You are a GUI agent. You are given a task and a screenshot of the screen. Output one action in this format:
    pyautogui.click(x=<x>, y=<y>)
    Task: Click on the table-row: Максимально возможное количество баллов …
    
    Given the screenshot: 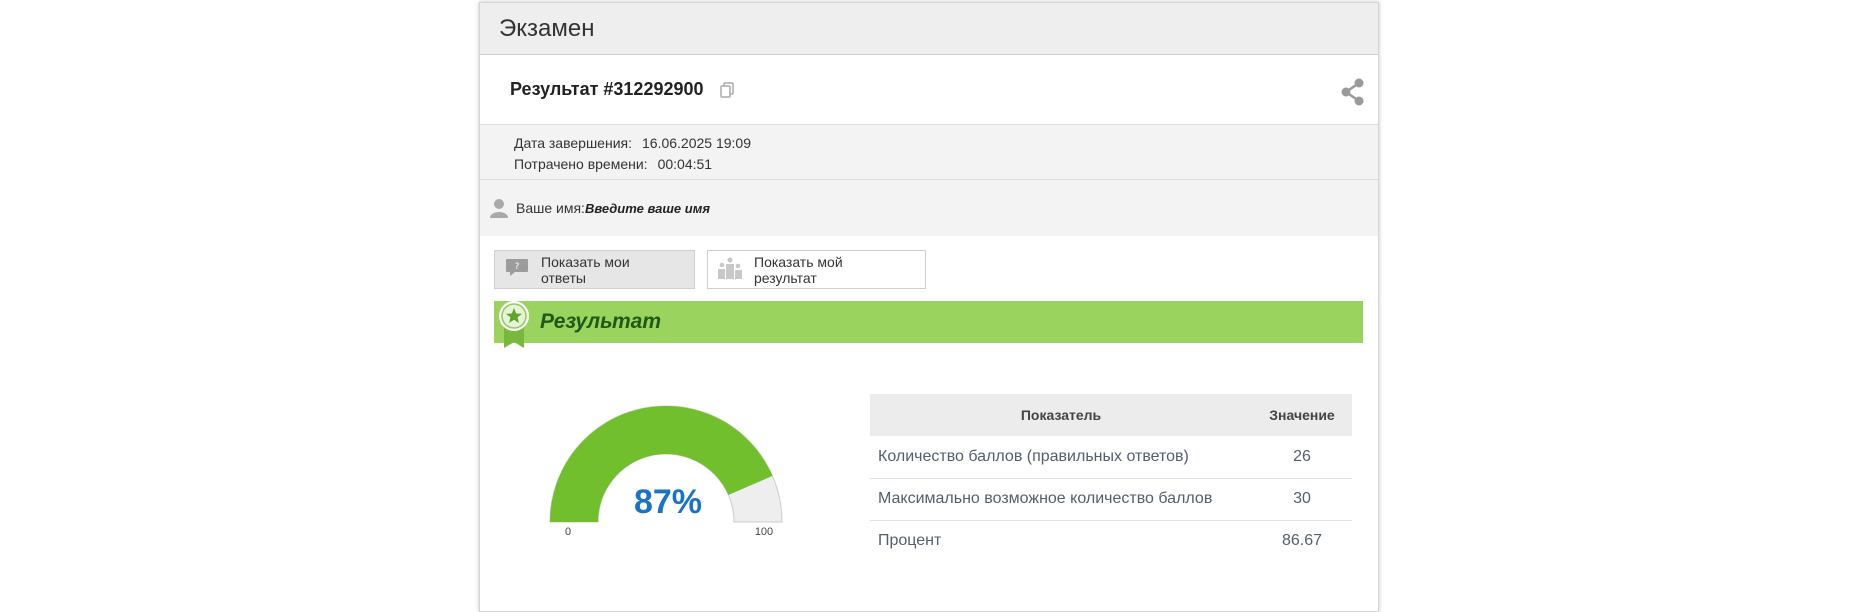 What is the action you would take?
    pyautogui.click(x=1111, y=499)
    